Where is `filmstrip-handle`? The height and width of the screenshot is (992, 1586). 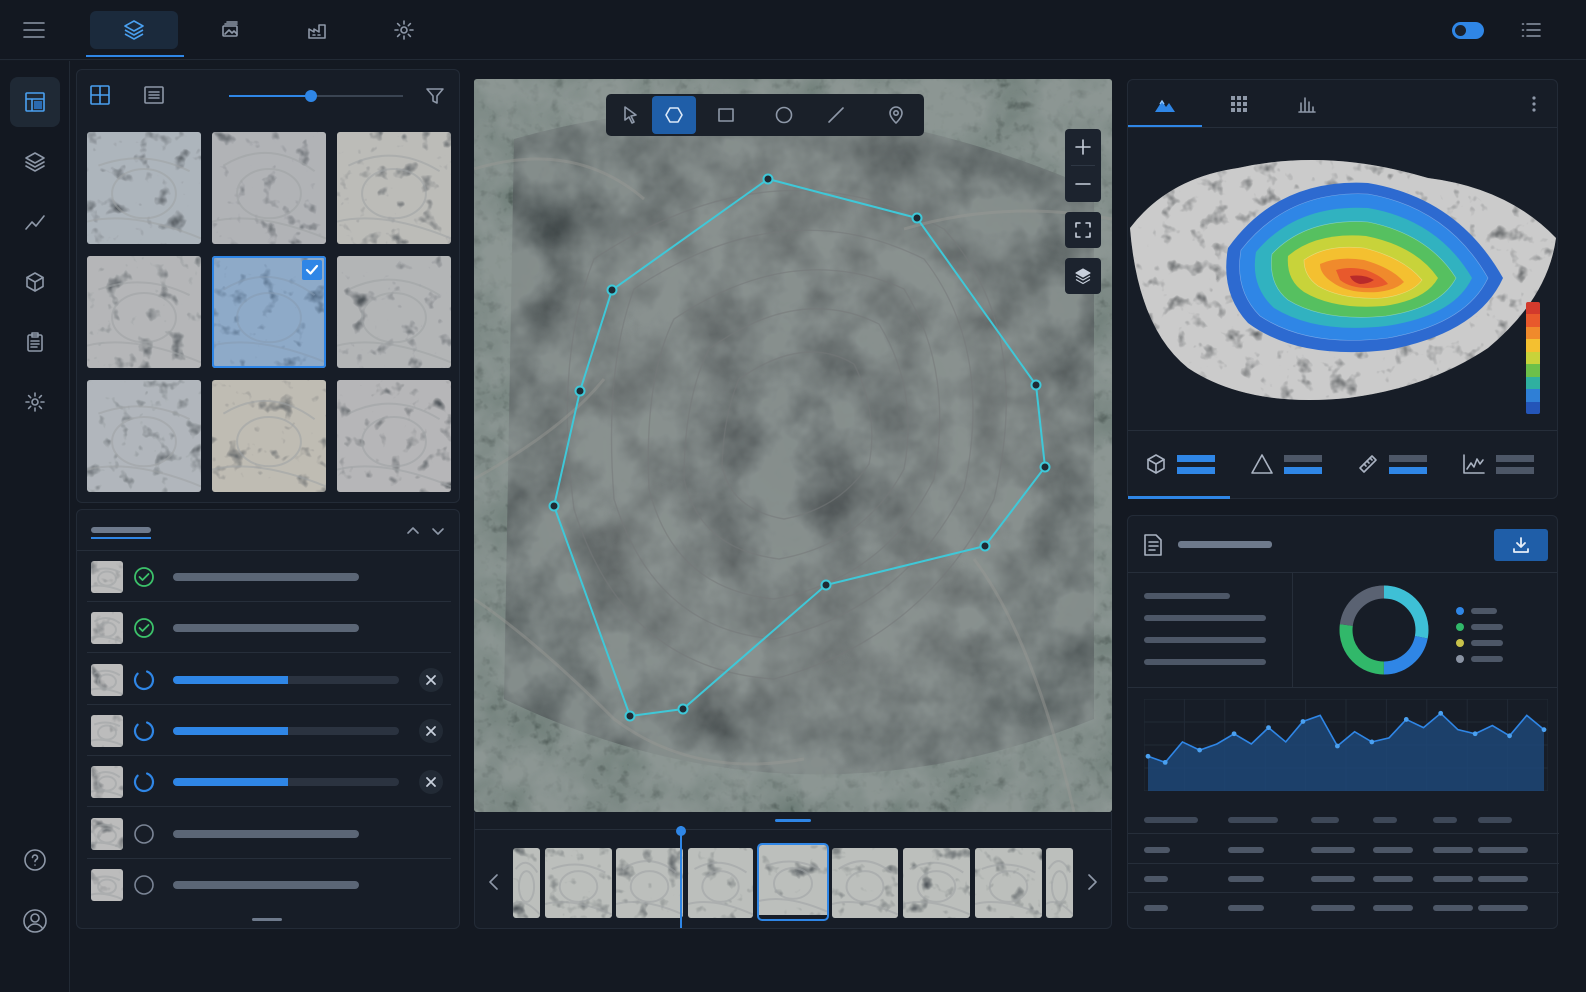 filmstrip-handle is located at coordinates (793, 820).